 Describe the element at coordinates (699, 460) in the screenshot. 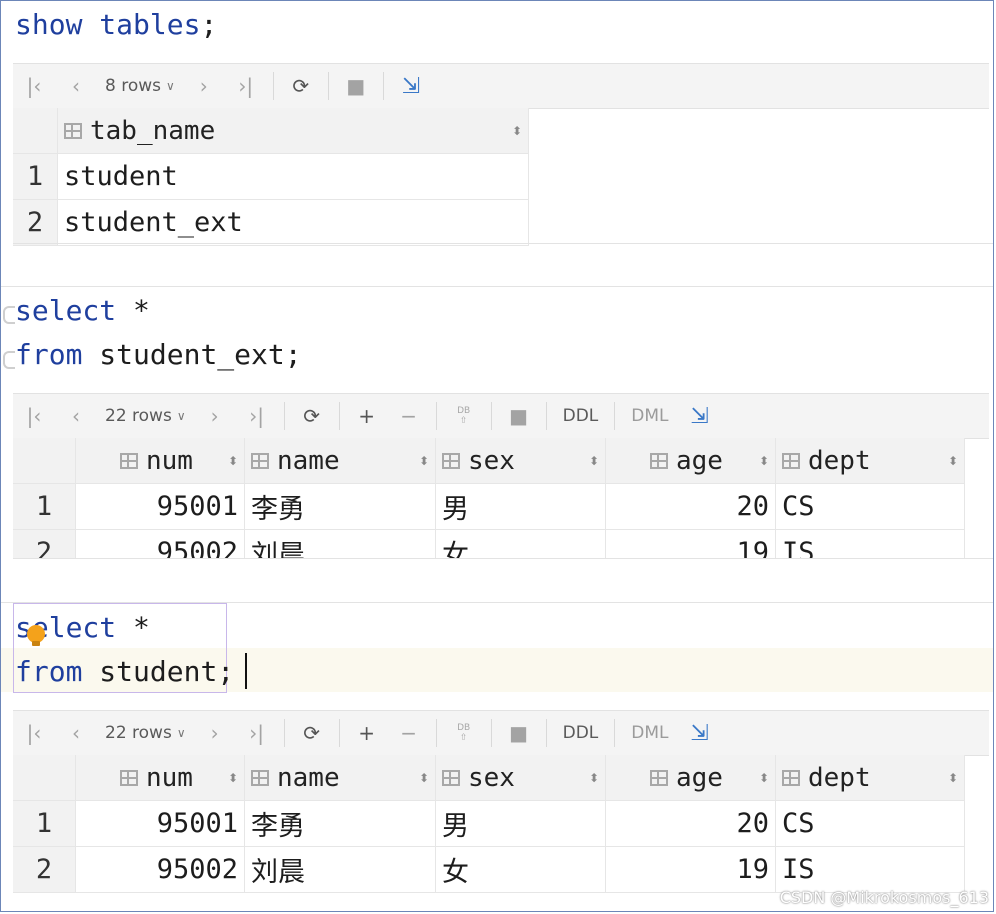

I see `column-header-label: age` at that location.